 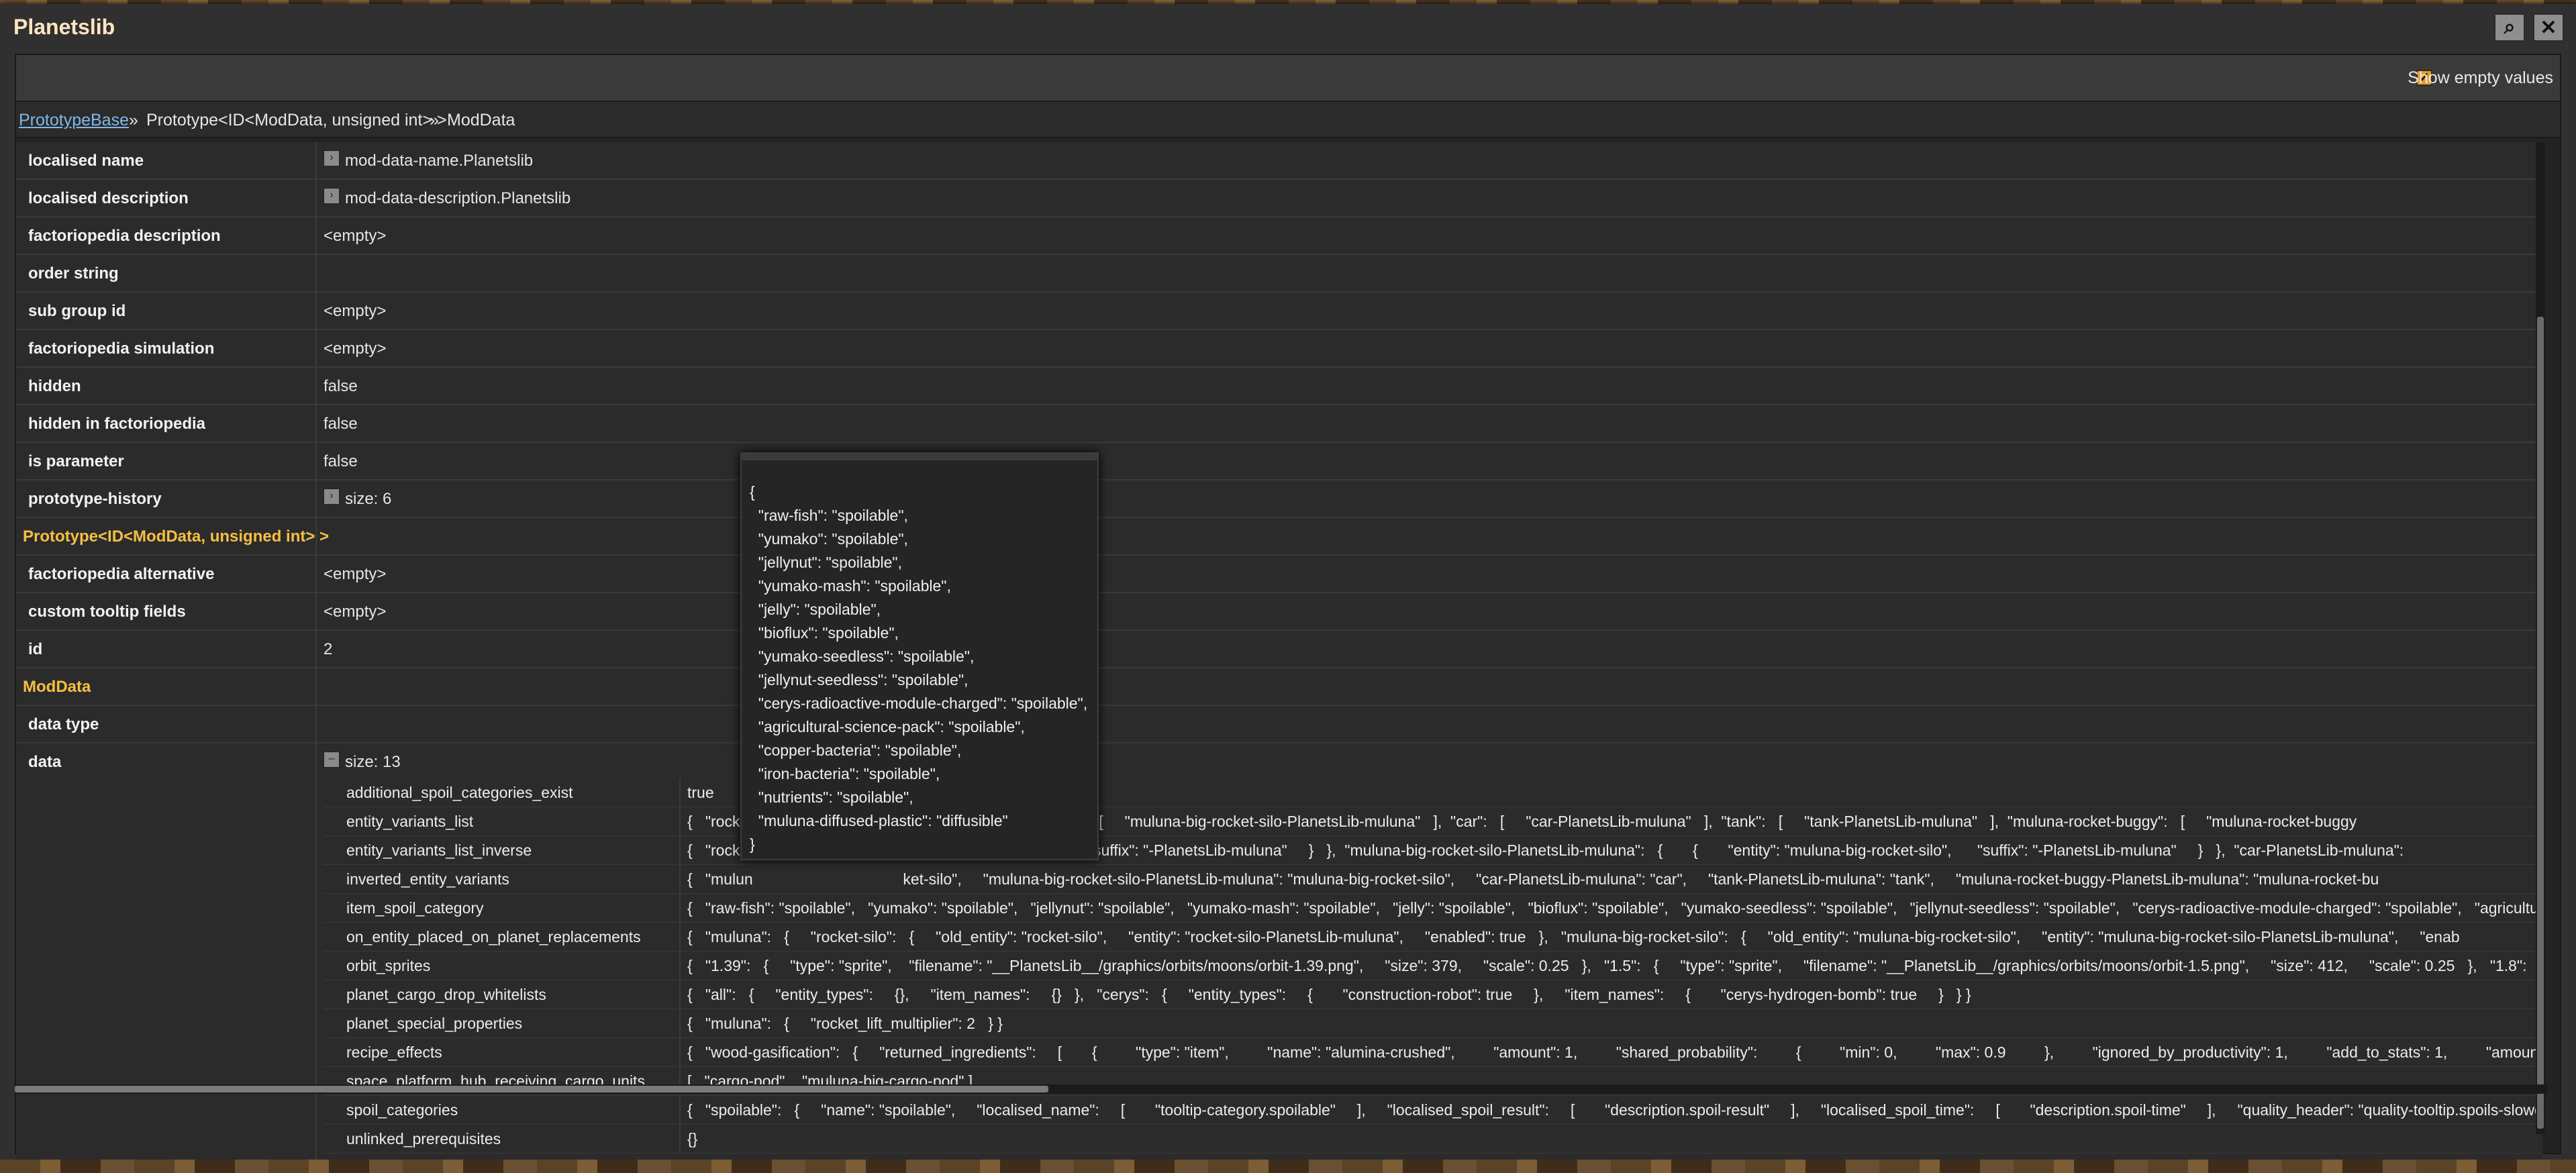 What do you see at coordinates (845, 773) in the screenshot?
I see `tooltip-line: "iron-bacteria": "spoilable",` at bounding box center [845, 773].